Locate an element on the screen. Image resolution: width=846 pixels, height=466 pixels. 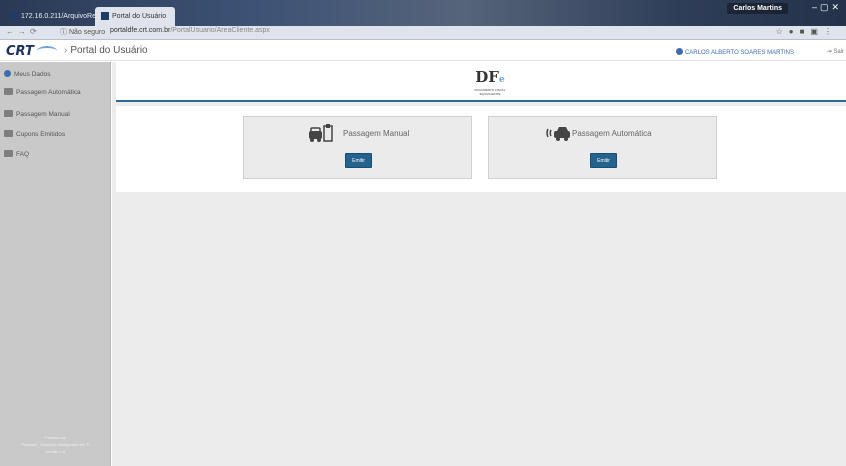
header-user: CARLOS ALBERTO SOARES MARTINS is located at coordinates (734, 52).